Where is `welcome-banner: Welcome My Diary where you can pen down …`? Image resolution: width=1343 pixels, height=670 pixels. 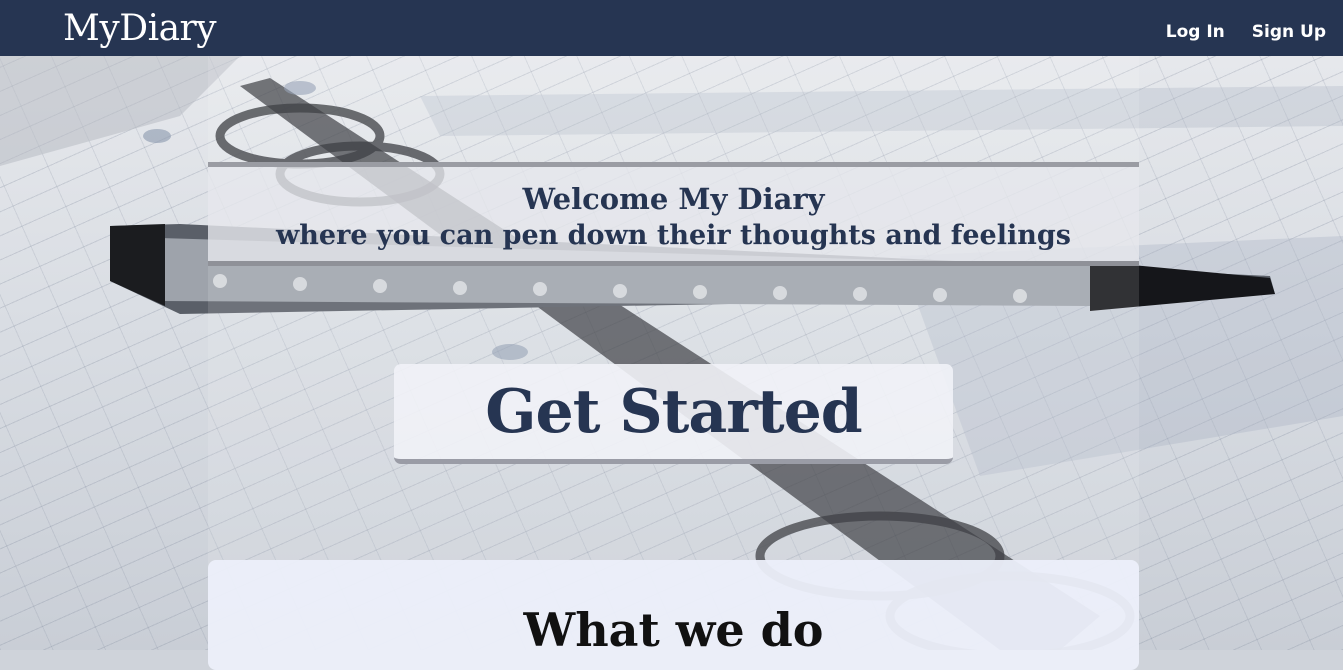
welcome-banner: Welcome My Diary where you can pen down … is located at coordinates (673, 214).